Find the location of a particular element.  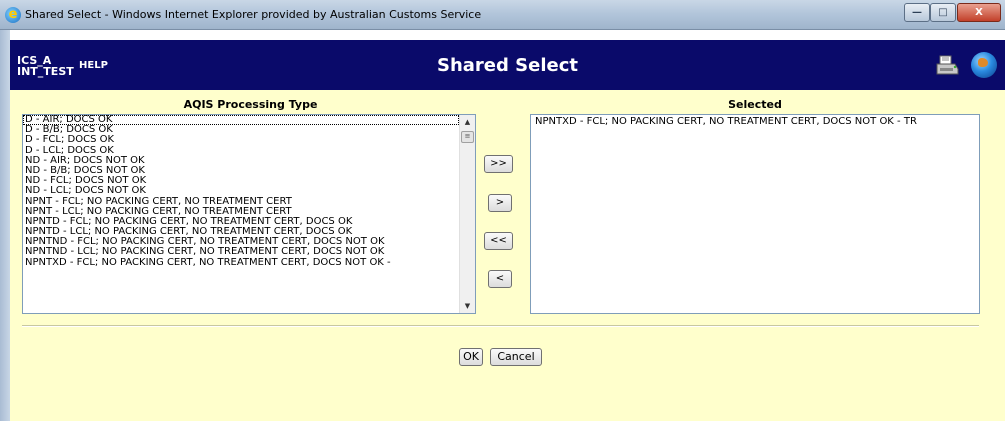

window-border is located at coordinates (5, 225).